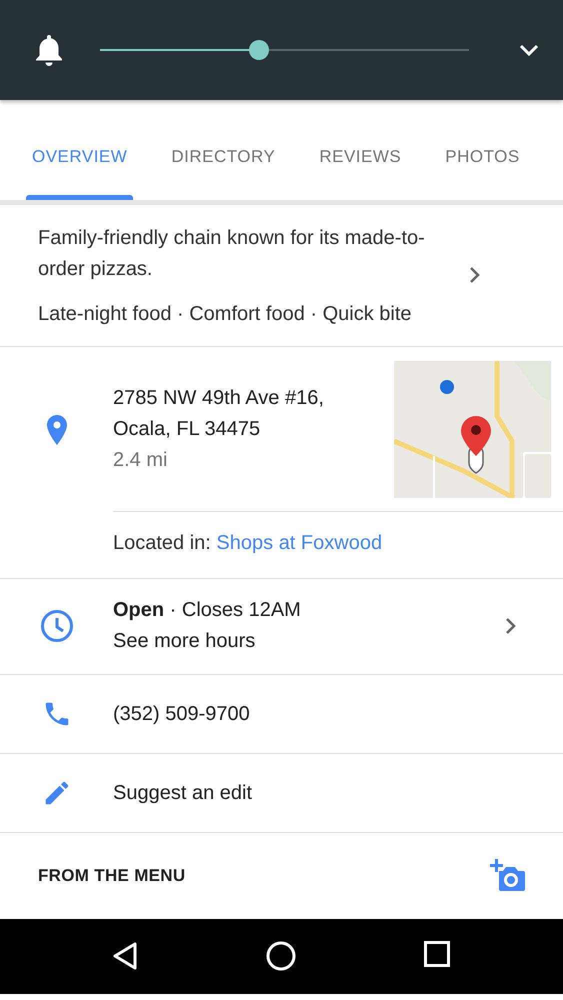  I want to click on section-title: FROM THE MENU, so click(112, 876).